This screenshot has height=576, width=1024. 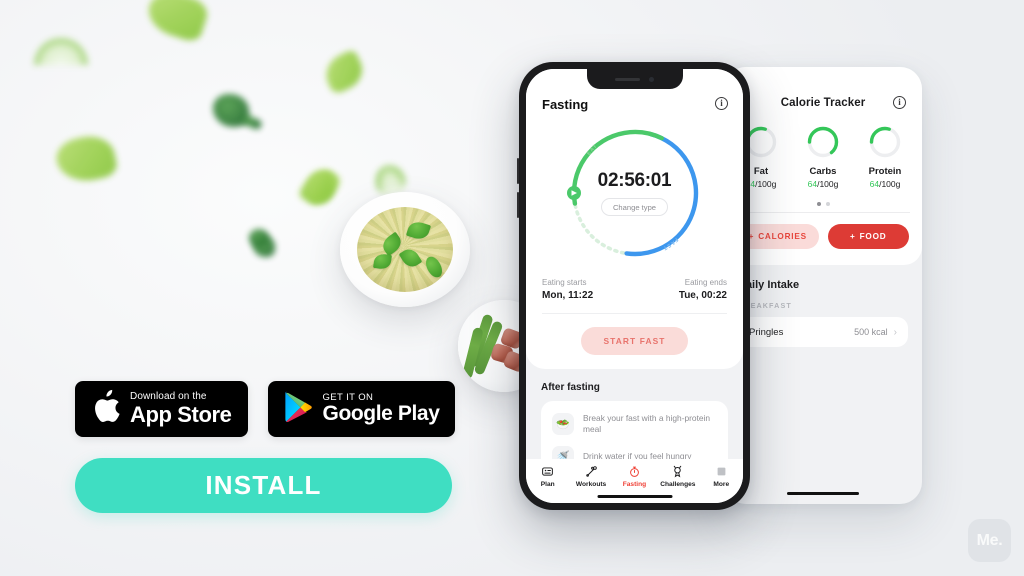 I want to click on broccoli-stem-decor, so click(x=251, y=122).